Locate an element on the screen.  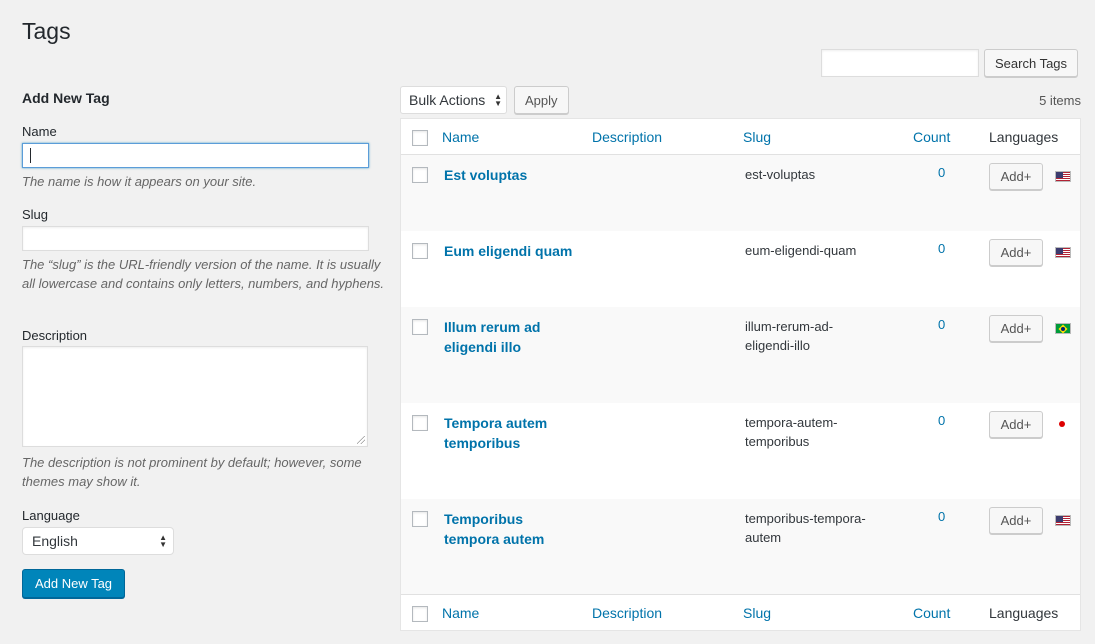
brazil-flag-icon is located at coordinates (1063, 328).